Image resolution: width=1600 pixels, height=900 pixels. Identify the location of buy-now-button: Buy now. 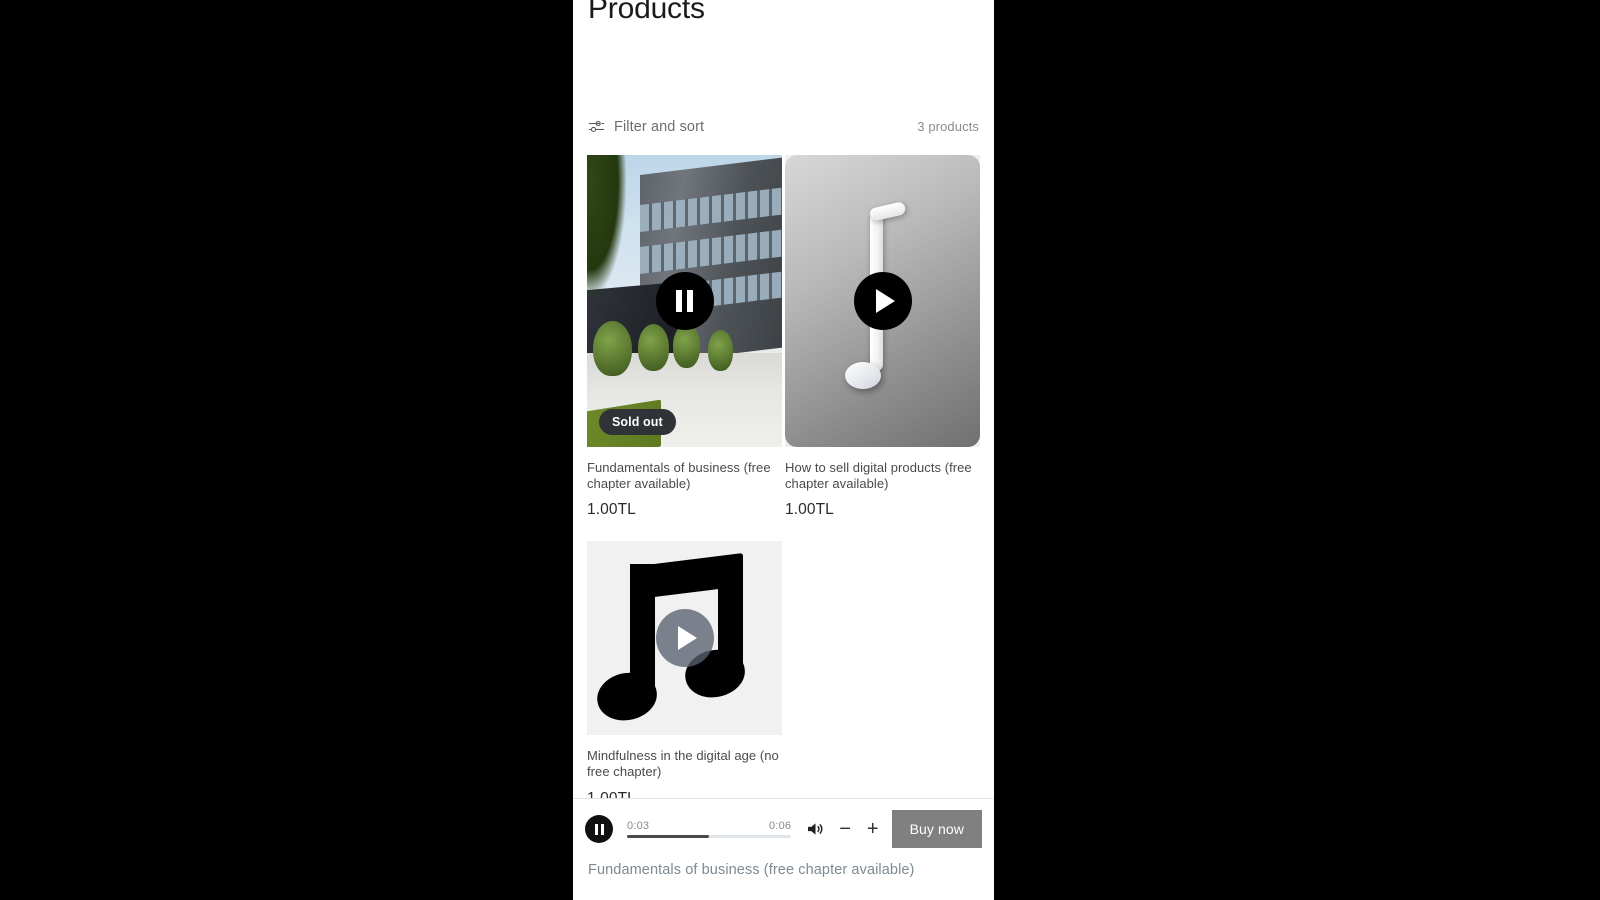
(936, 829).